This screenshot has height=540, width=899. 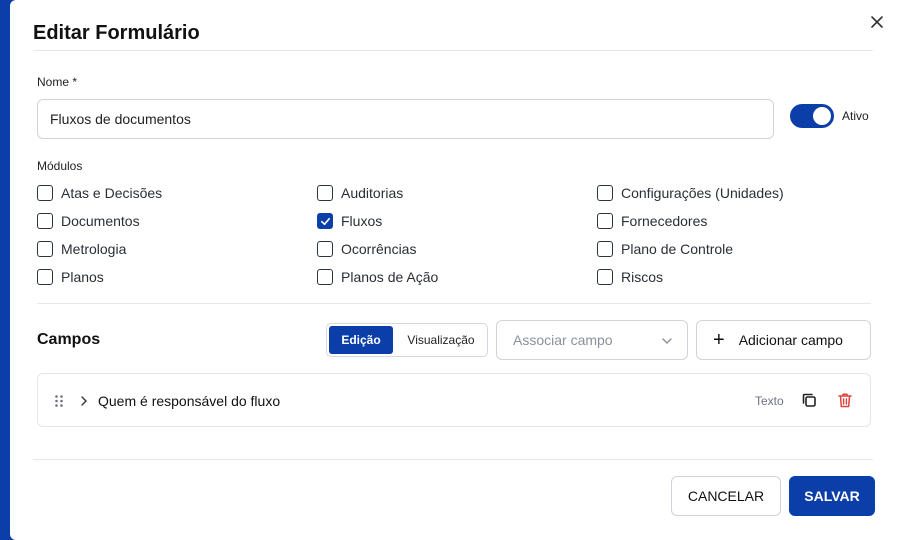 I want to click on module-checkbox-documentos: Documentos, so click(x=177, y=221).